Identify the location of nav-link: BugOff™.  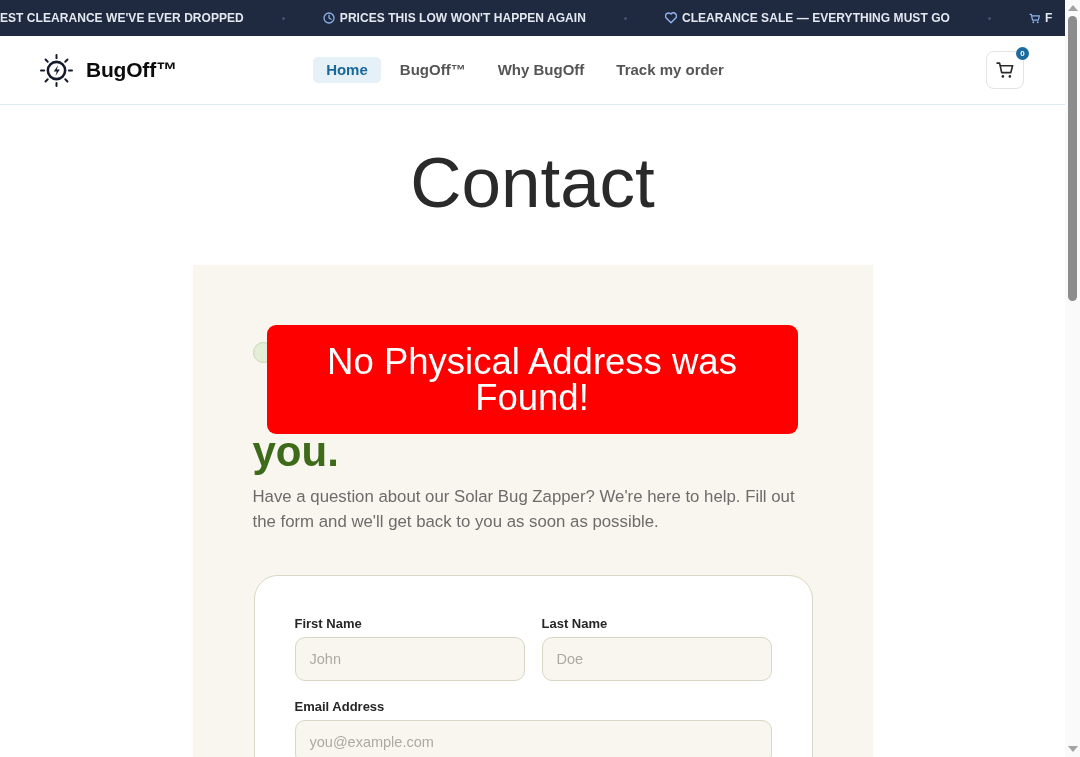
(432, 70).